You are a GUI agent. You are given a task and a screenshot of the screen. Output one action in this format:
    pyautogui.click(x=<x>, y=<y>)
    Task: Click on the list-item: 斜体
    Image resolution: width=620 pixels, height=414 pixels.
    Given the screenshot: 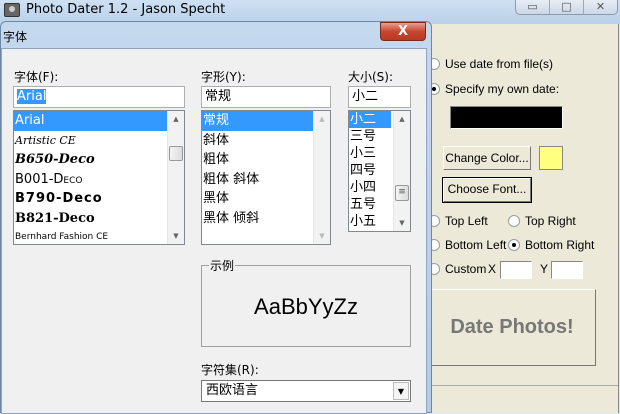 What is the action you would take?
    pyautogui.click(x=266, y=141)
    